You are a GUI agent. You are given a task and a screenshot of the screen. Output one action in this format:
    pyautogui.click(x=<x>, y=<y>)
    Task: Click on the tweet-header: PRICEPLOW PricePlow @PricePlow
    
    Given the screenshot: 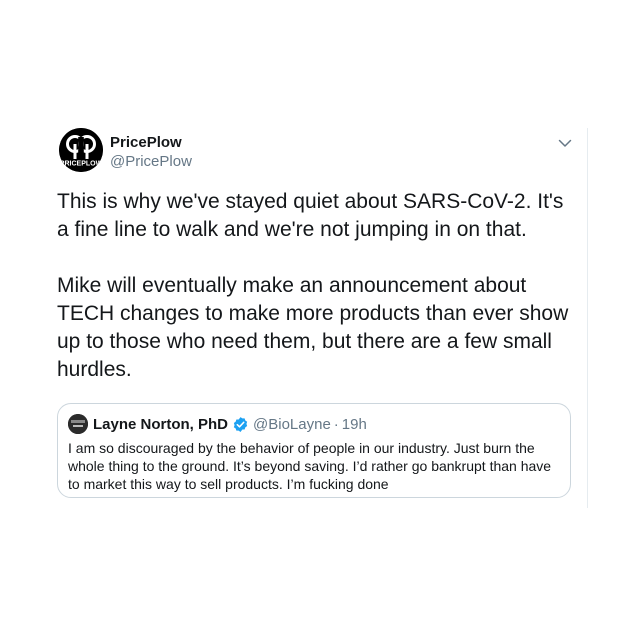 What is the action you would take?
    pyautogui.click(x=318, y=152)
    